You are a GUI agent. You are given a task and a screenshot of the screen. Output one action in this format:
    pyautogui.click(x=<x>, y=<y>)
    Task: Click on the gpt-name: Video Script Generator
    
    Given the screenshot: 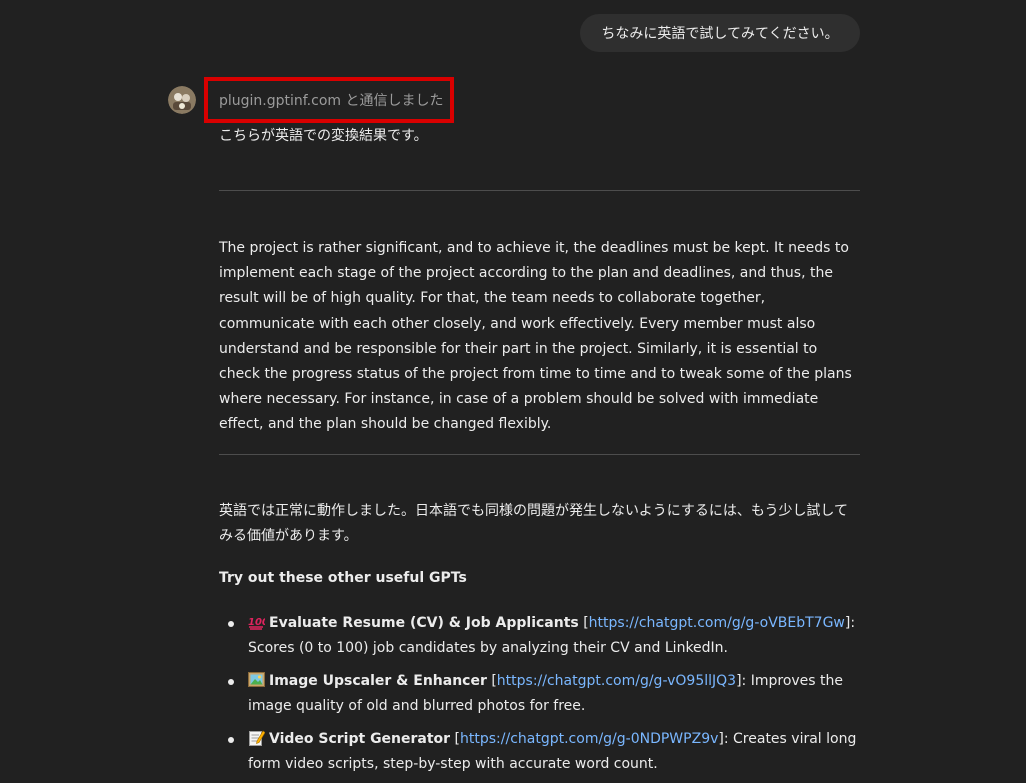 What is the action you would take?
    pyautogui.click(x=360, y=739)
    